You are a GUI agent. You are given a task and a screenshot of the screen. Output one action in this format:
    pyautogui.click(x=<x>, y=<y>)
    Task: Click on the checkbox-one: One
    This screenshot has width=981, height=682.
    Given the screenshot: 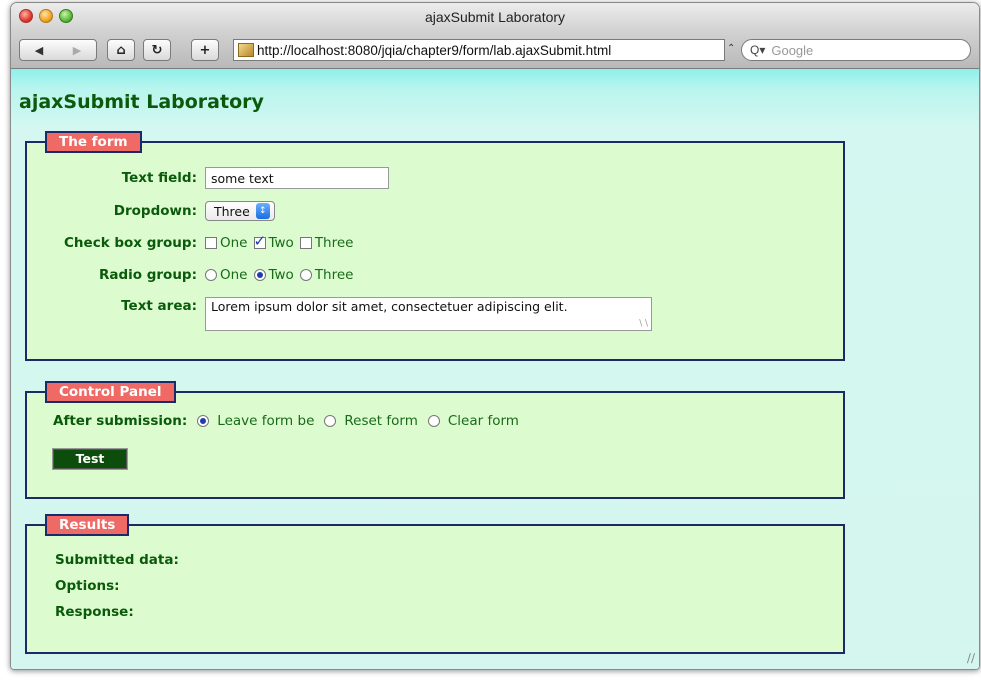 What is the action you would take?
    pyautogui.click(x=226, y=243)
    